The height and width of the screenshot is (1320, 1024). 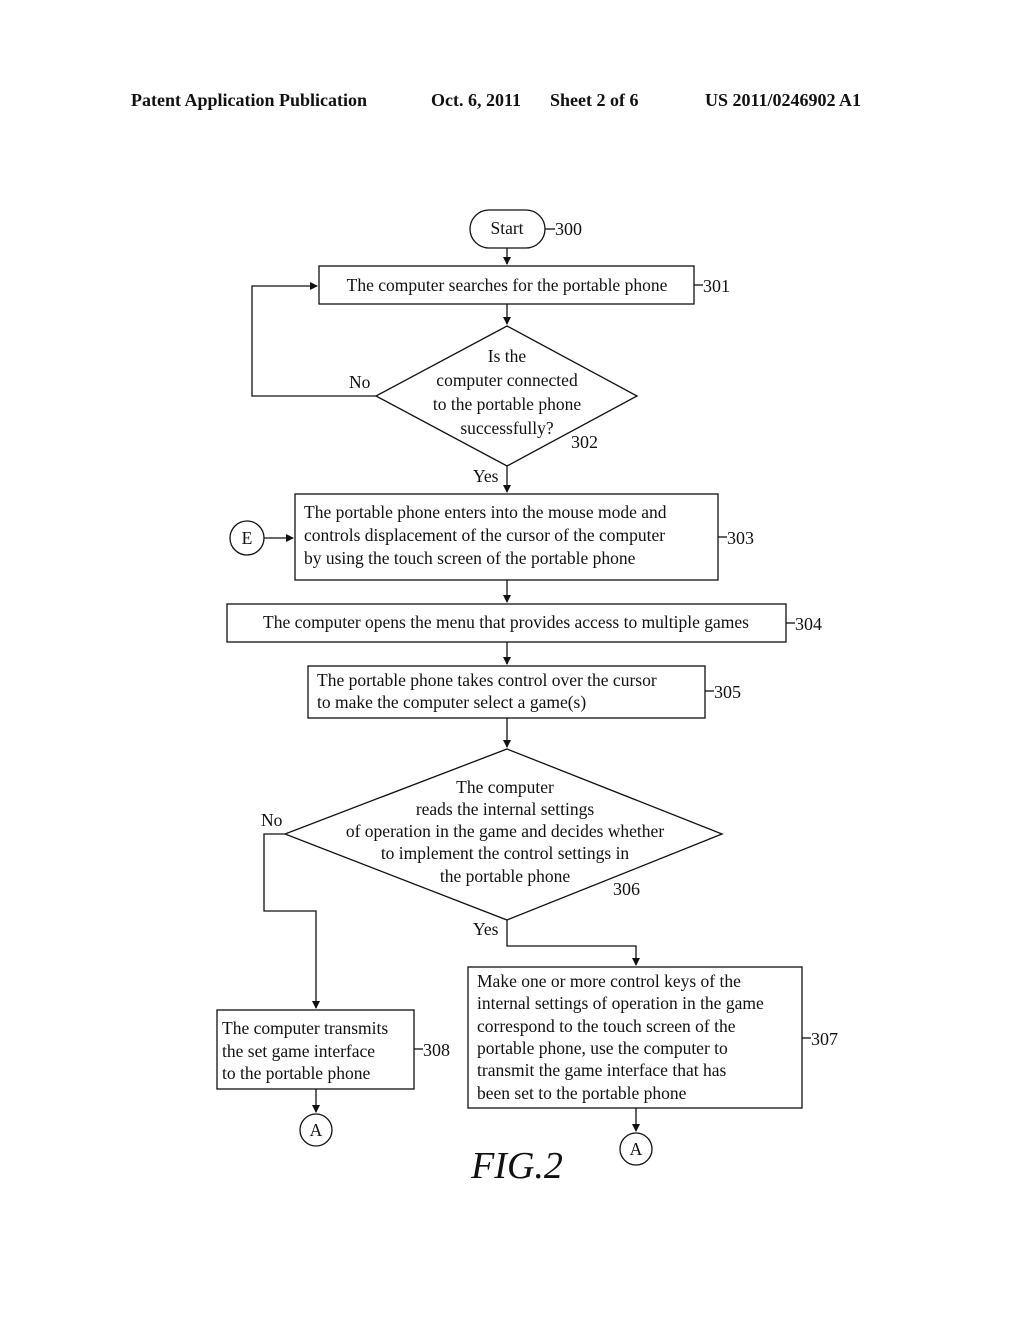 I want to click on ref-305: 305, so click(x=727, y=692).